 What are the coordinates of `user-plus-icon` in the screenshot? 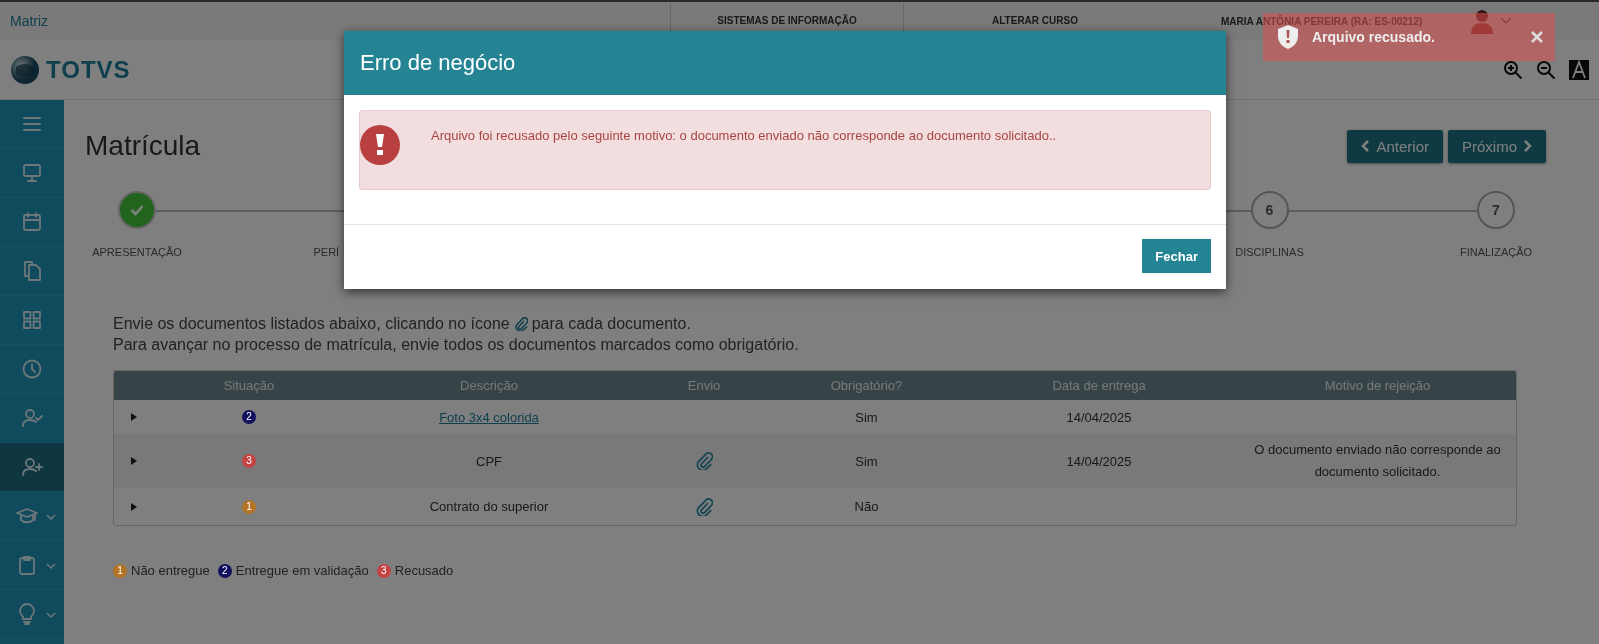 It's located at (32, 467).